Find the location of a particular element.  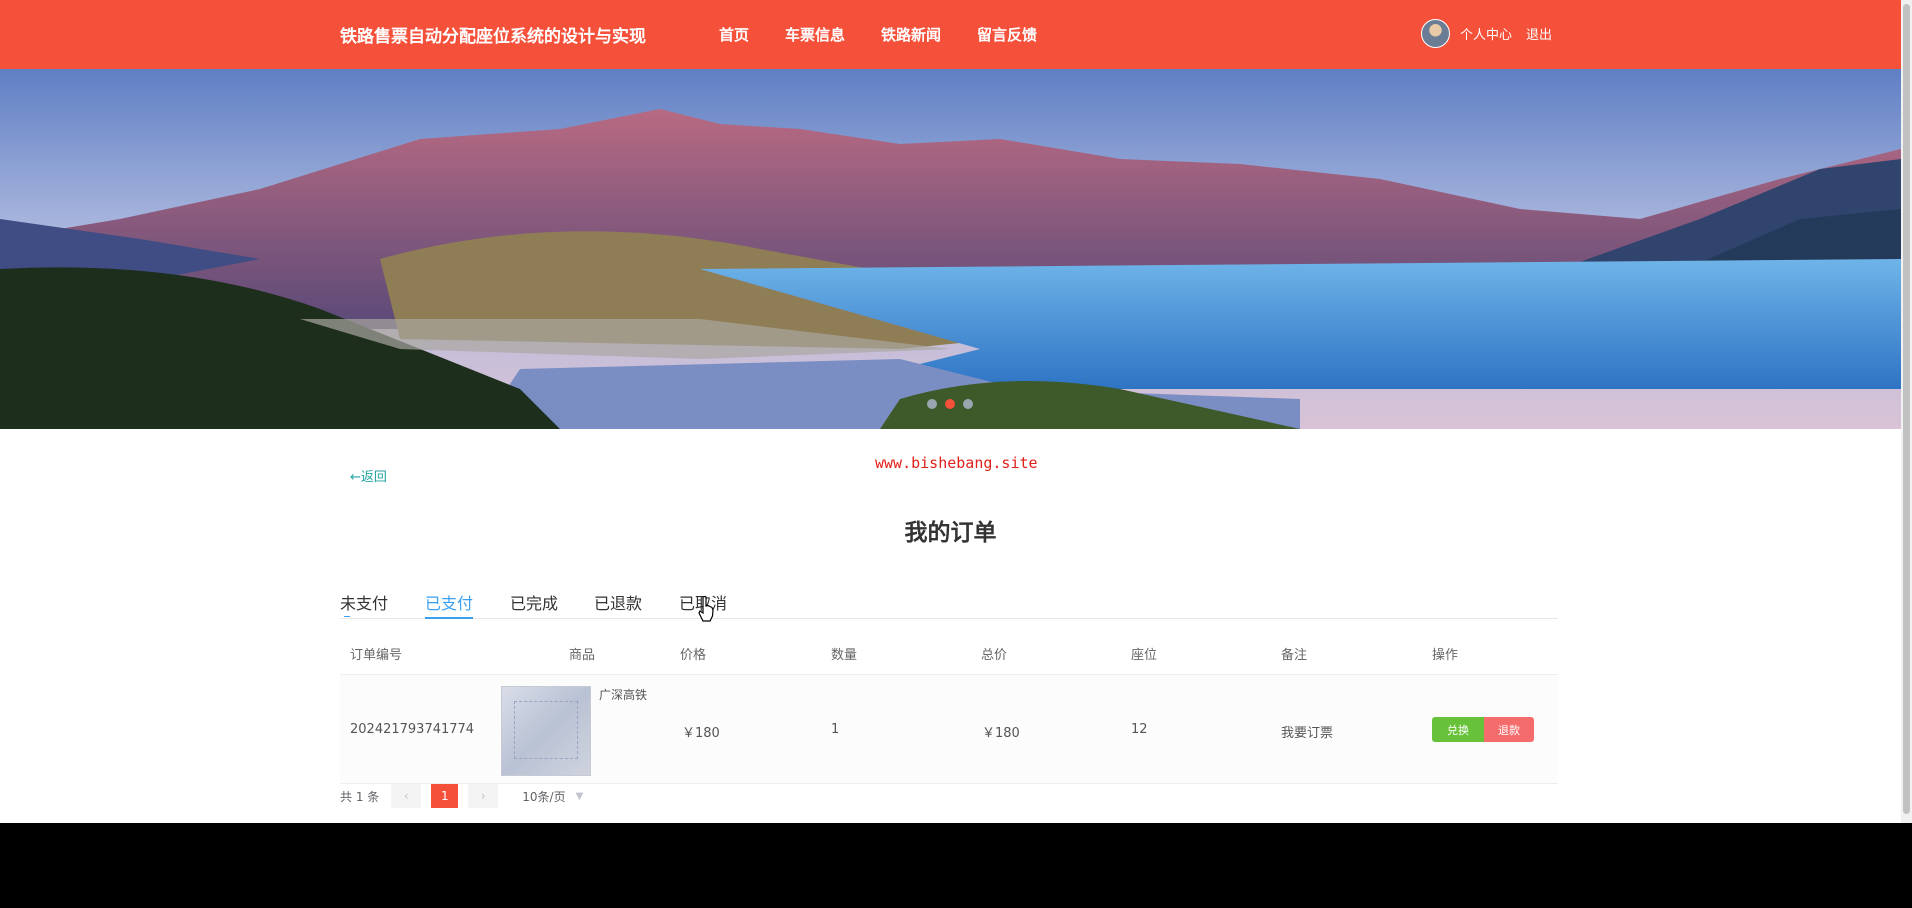

main-nav: 首页 车票信息 铁路新闻 留言反馈 is located at coordinates (896, 34).